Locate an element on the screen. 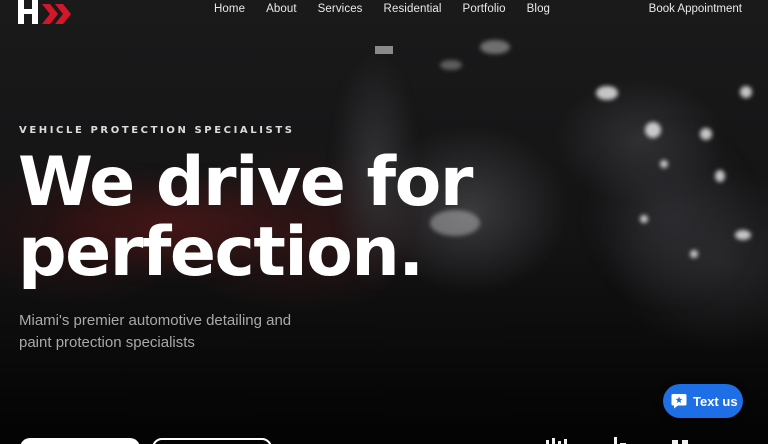 The height and width of the screenshot is (444, 768). hero-eyebrow: VEHICLE PROTECTION SPECIALISTS is located at coordinates (157, 130).